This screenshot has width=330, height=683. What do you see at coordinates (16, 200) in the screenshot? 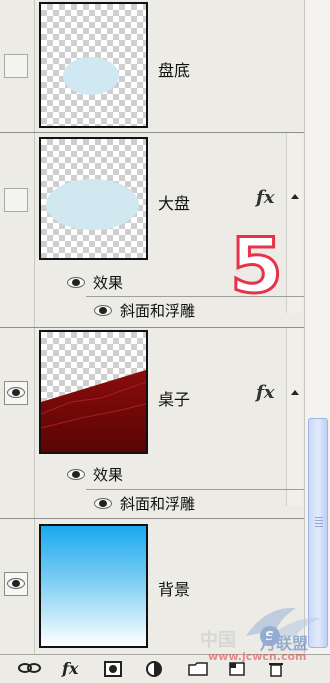
I see `visibility-toggle-dapan` at bounding box center [16, 200].